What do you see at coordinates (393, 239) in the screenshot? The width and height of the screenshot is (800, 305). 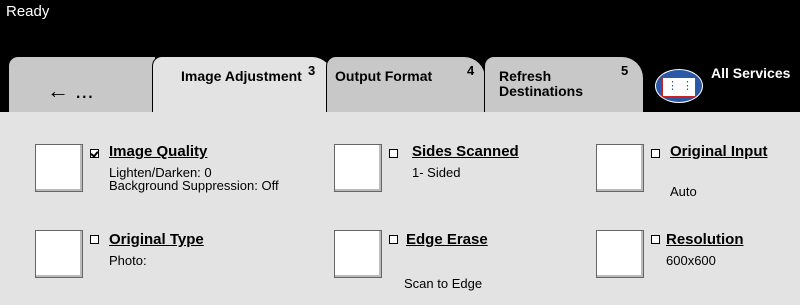 I see `edge-erase-checkbox` at bounding box center [393, 239].